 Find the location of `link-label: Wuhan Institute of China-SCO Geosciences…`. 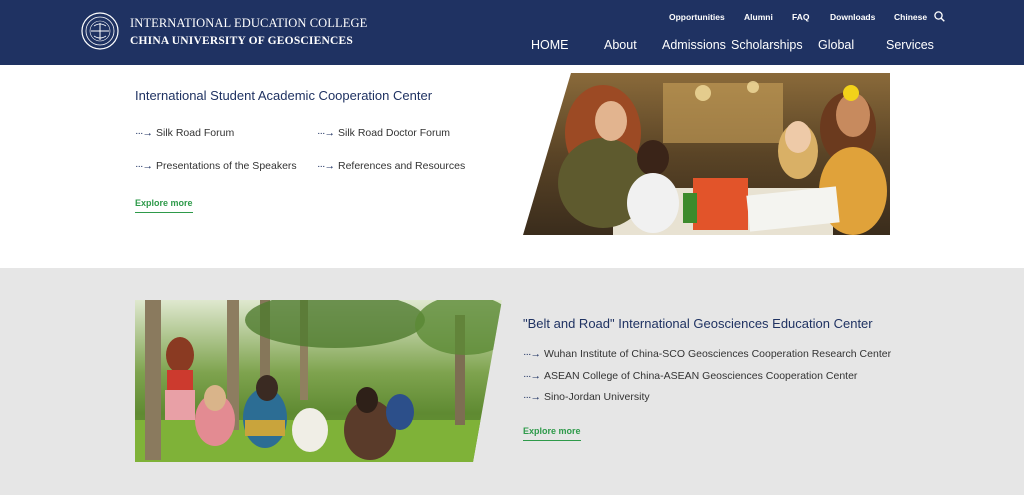

link-label: Wuhan Institute of China-SCO Geosciences… is located at coordinates (718, 354).